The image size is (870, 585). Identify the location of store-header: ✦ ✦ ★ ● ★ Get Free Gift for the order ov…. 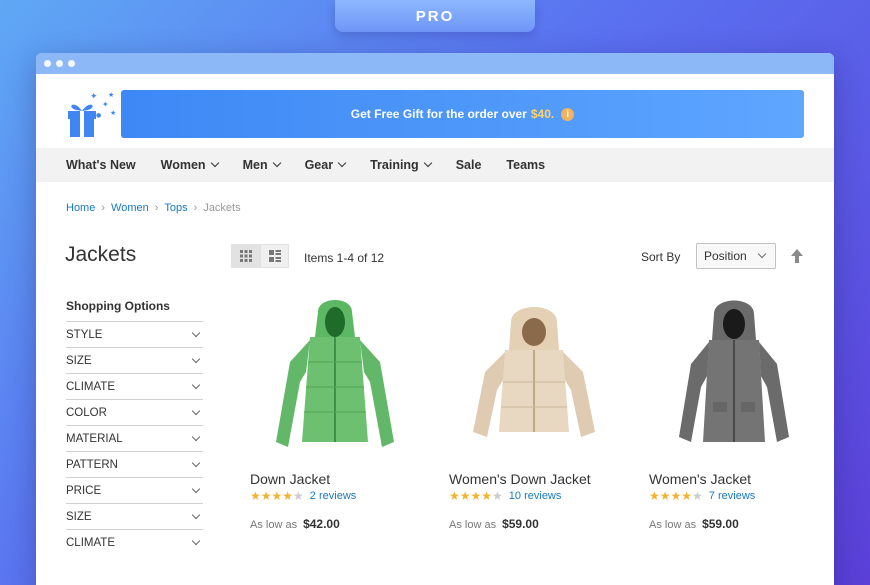
(435, 111).